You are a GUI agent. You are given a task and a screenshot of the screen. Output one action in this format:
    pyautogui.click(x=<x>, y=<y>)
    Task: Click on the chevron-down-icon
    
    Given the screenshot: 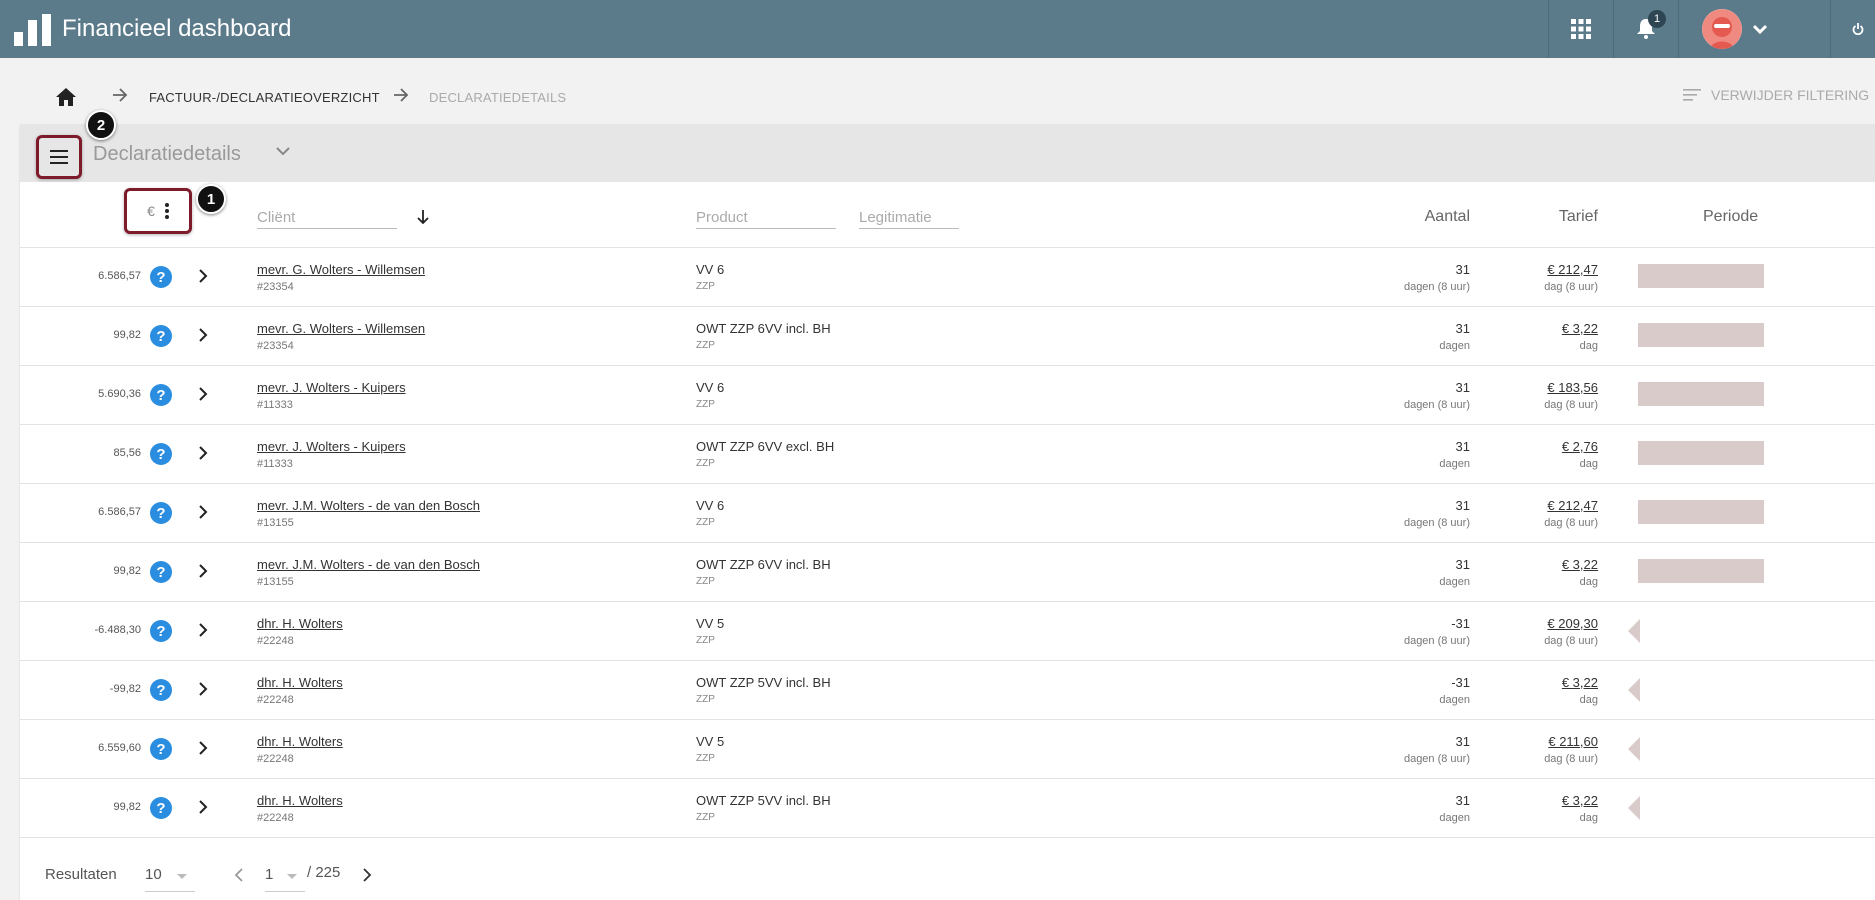 What is the action you would take?
    pyautogui.click(x=283, y=151)
    